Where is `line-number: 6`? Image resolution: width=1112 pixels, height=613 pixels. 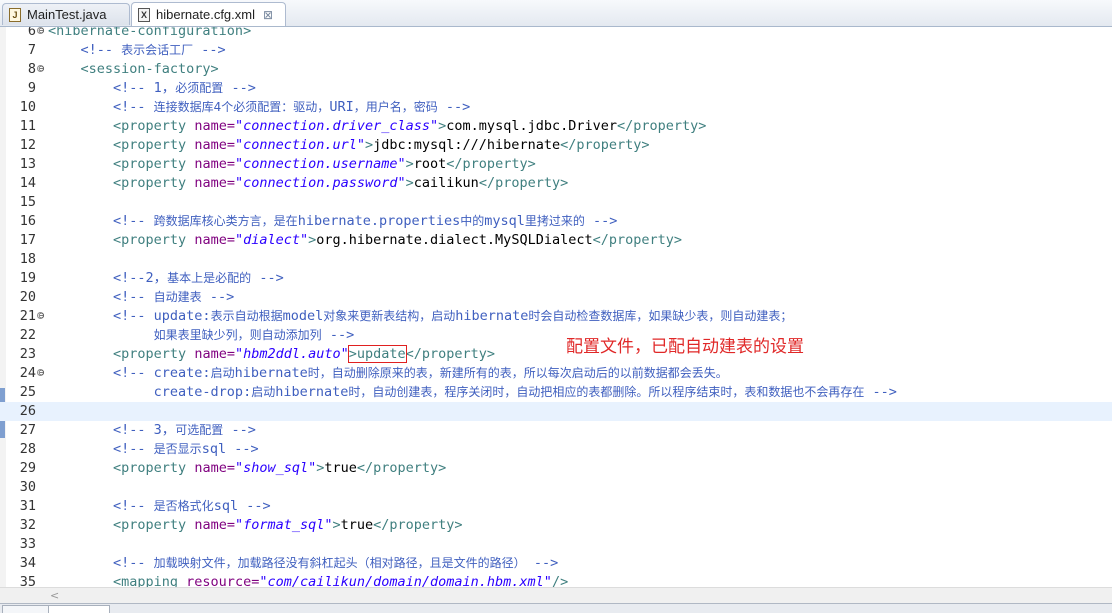
line-number: 6 is located at coordinates (31, 33).